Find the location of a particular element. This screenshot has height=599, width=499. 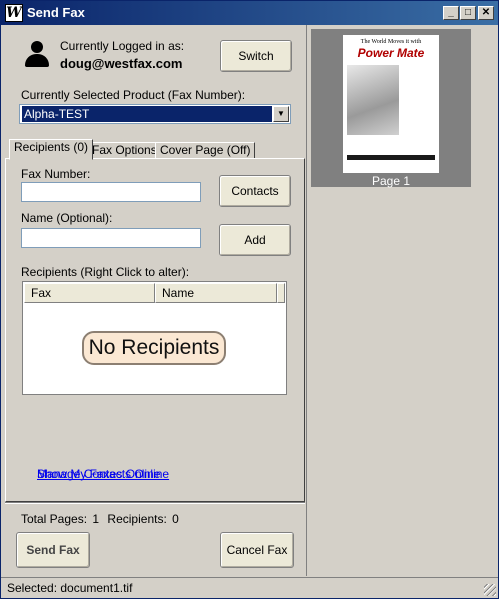

empty-list-message: No Recipients is located at coordinates (154, 348).